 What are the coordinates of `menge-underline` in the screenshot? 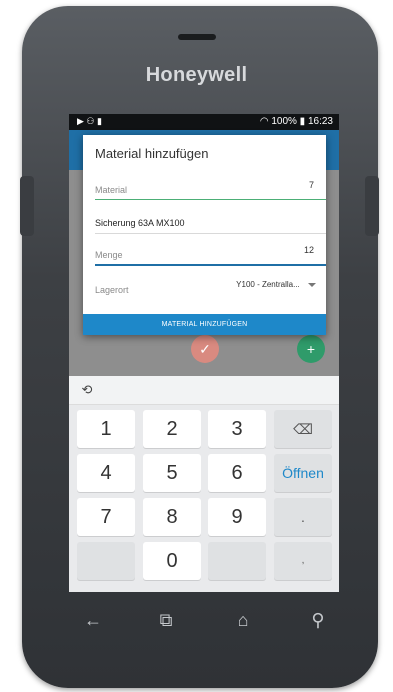 It's located at (210, 265).